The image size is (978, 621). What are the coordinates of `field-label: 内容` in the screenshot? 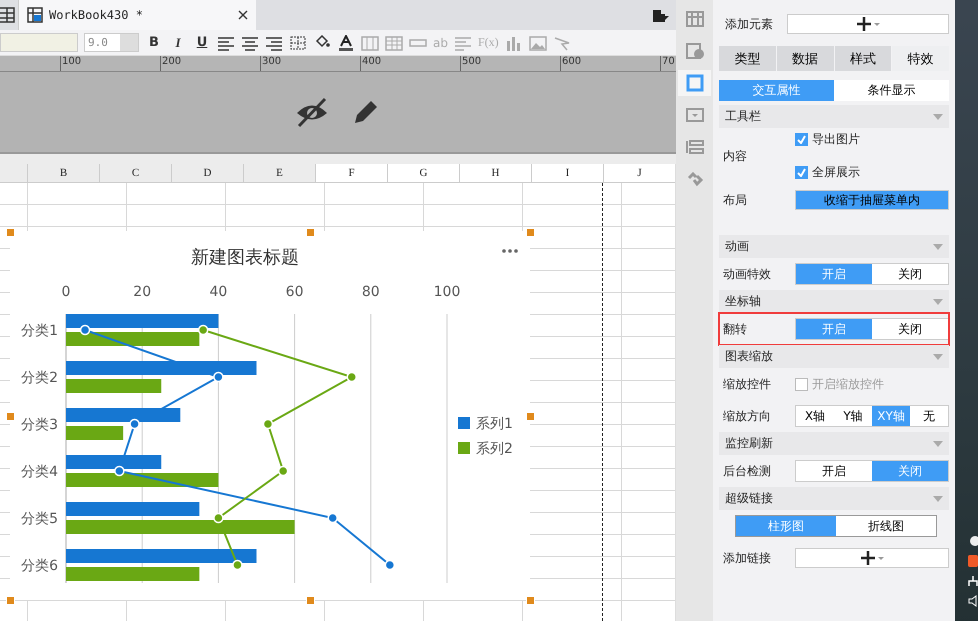 It's located at (735, 156).